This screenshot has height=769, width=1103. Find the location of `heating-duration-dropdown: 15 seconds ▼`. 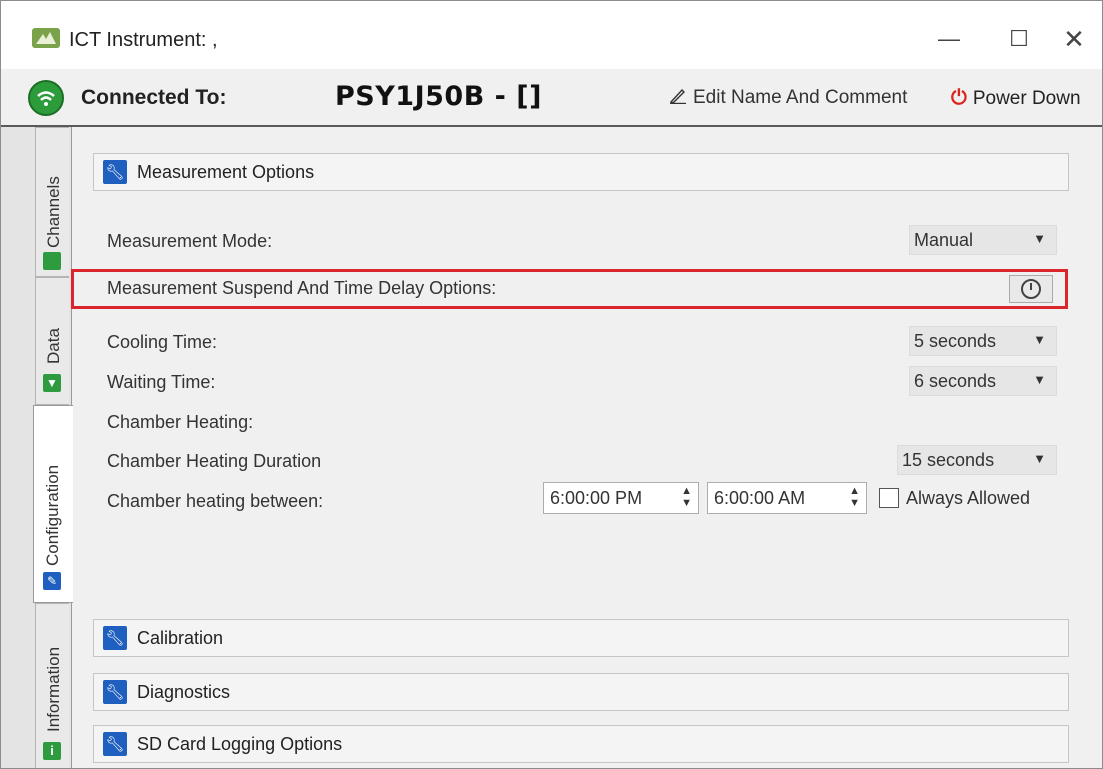

heating-duration-dropdown: 15 seconds ▼ is located at coordinates (977, 460).